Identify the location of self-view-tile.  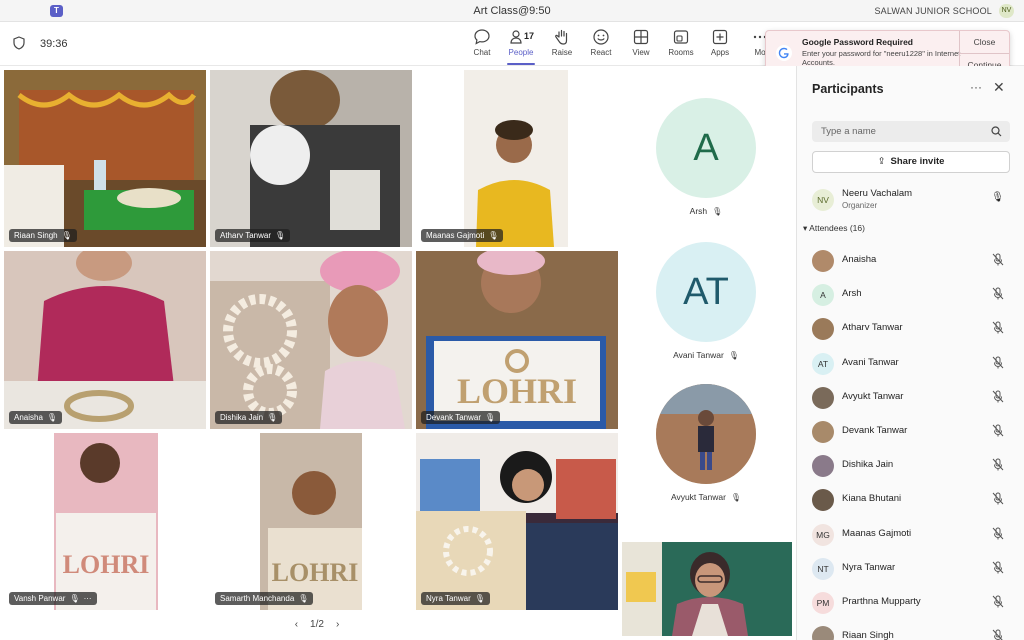
(707, 589).